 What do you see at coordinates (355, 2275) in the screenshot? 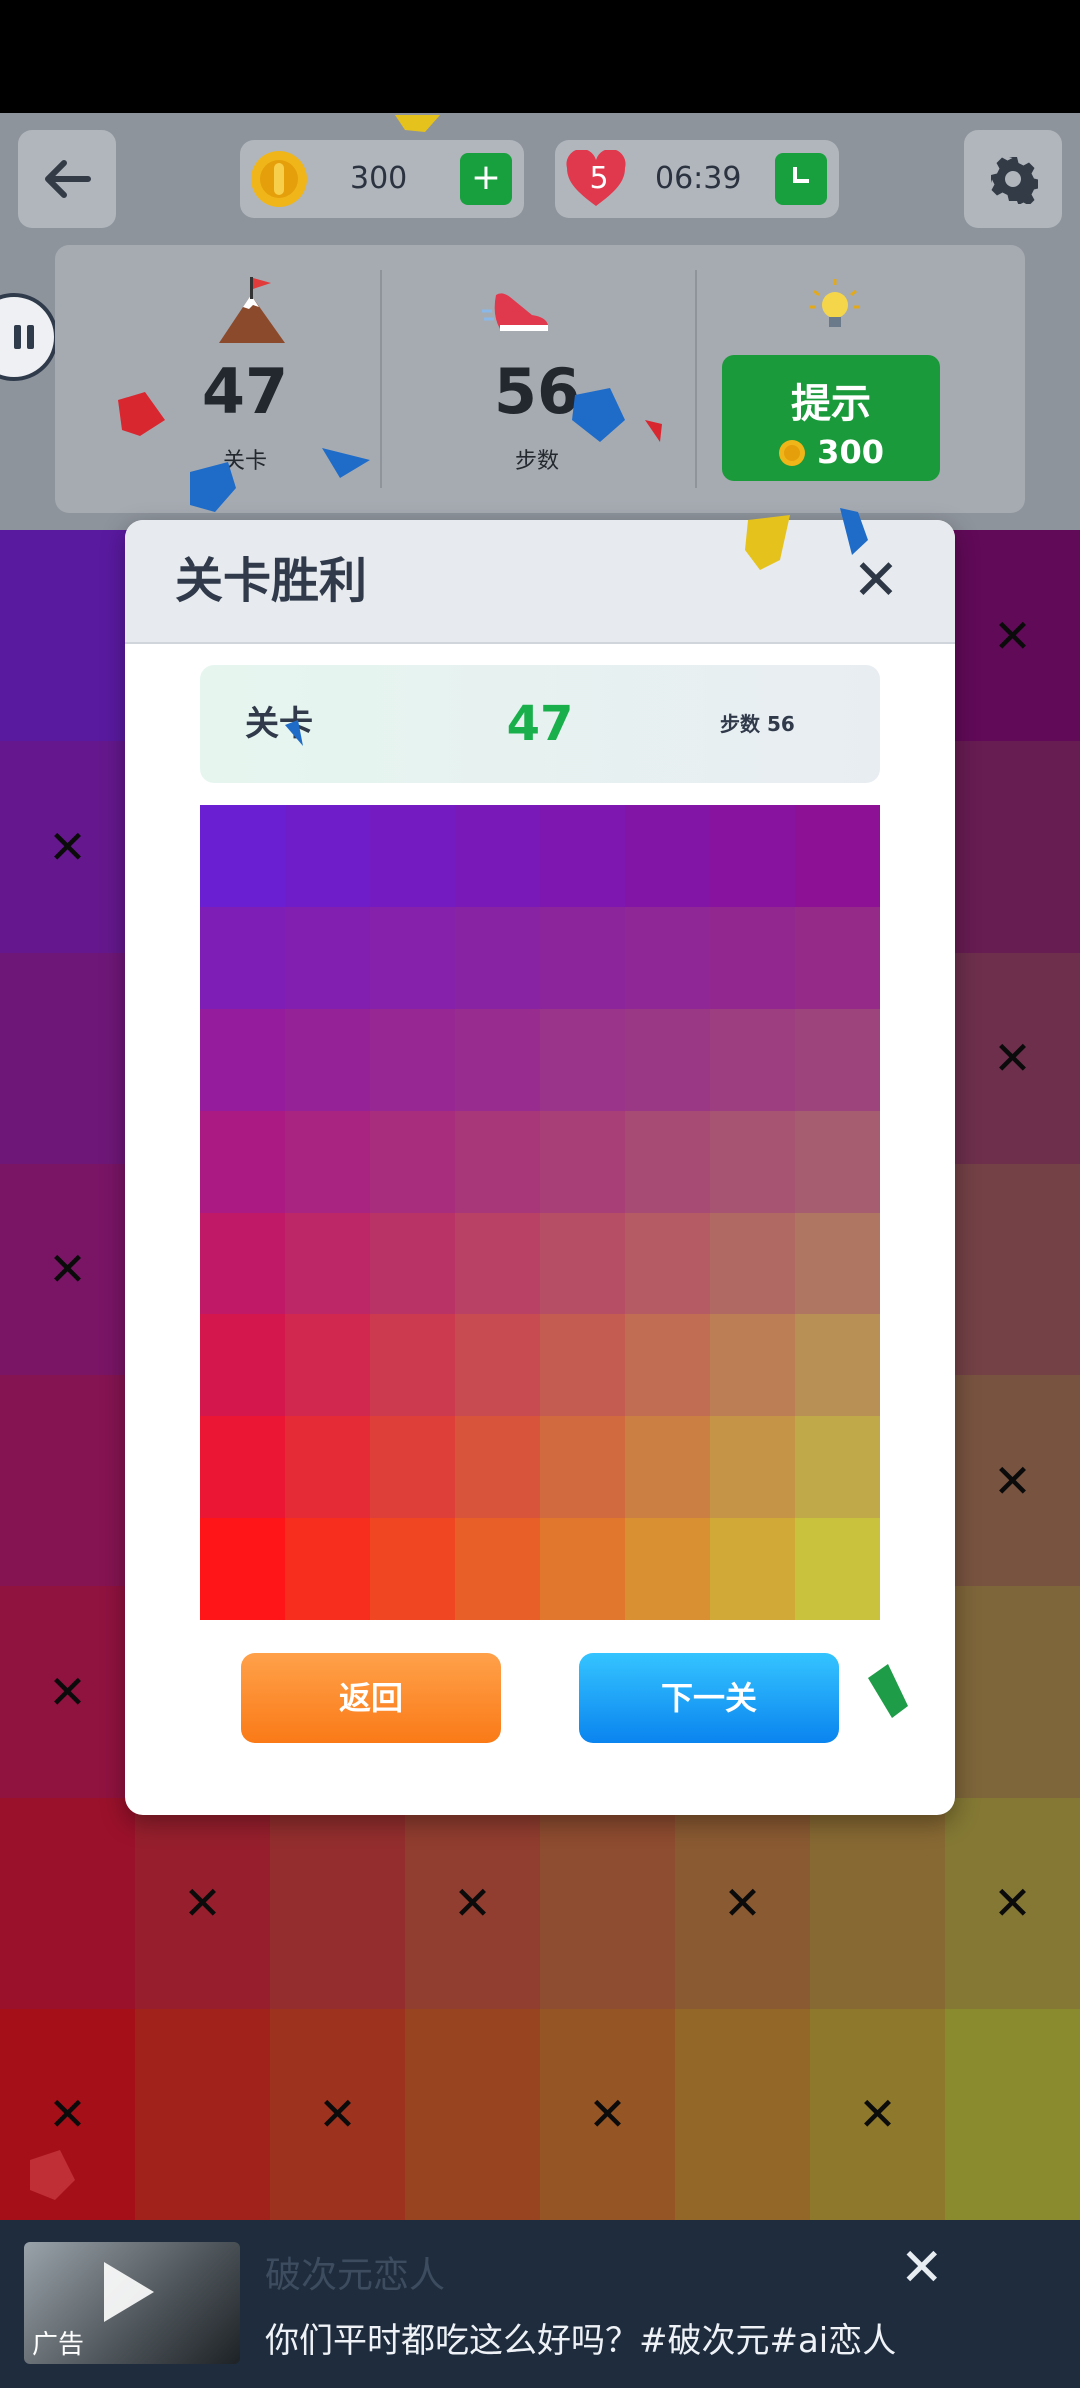
I see `ad-title: 破次元恋人` at bounding box center [355, 2275].